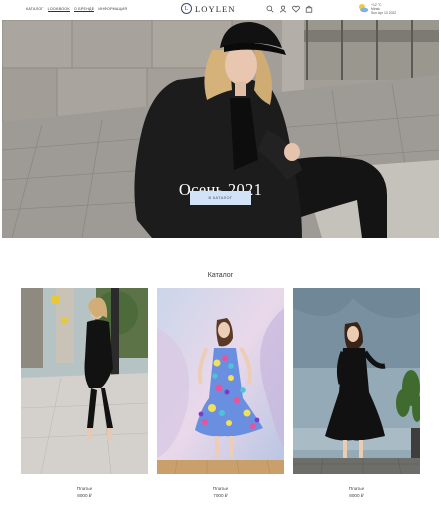 This screenshot has width=441, height=513. What do you see at coordinates (220, 495) in the screenshot?
I see `product-price: 7000 ₽` at bounding box center [220, 495].